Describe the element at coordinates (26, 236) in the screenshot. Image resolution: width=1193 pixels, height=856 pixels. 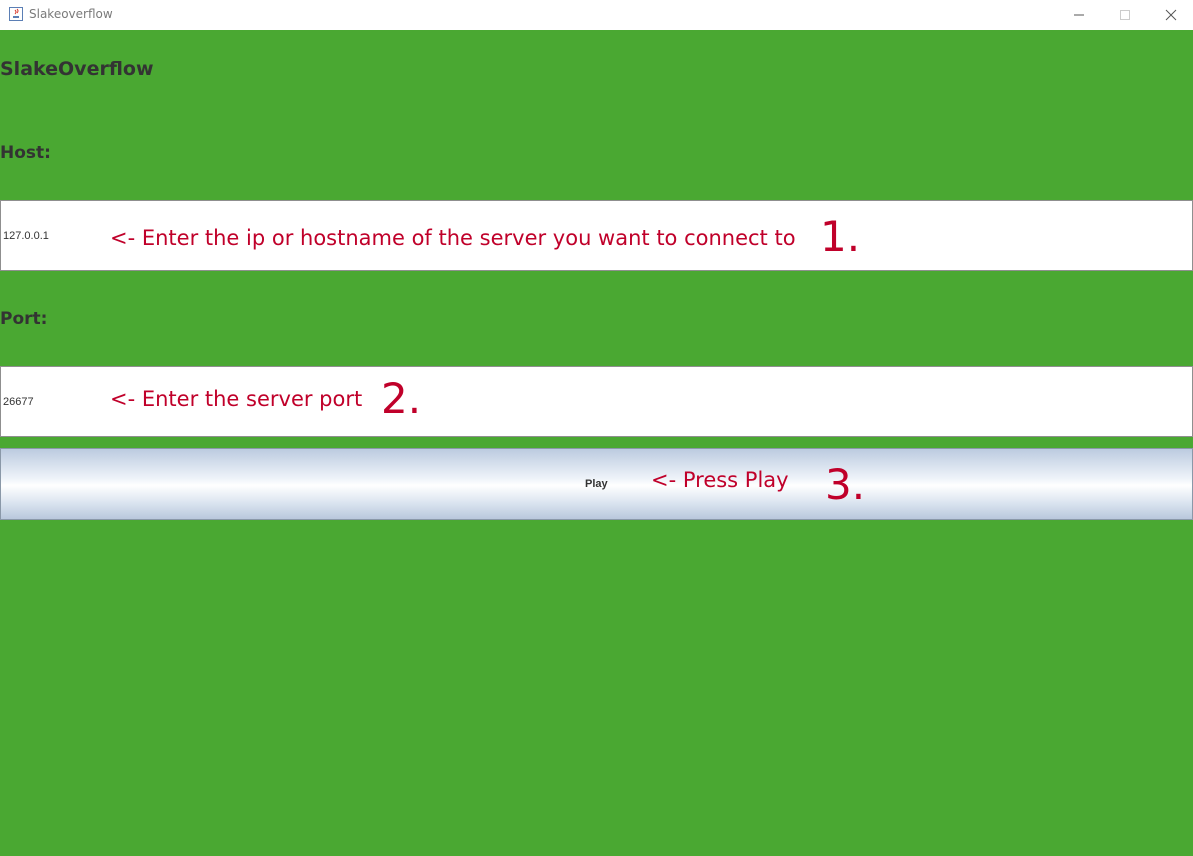
I see `host-input-value: 127.0.0.1` at that location.